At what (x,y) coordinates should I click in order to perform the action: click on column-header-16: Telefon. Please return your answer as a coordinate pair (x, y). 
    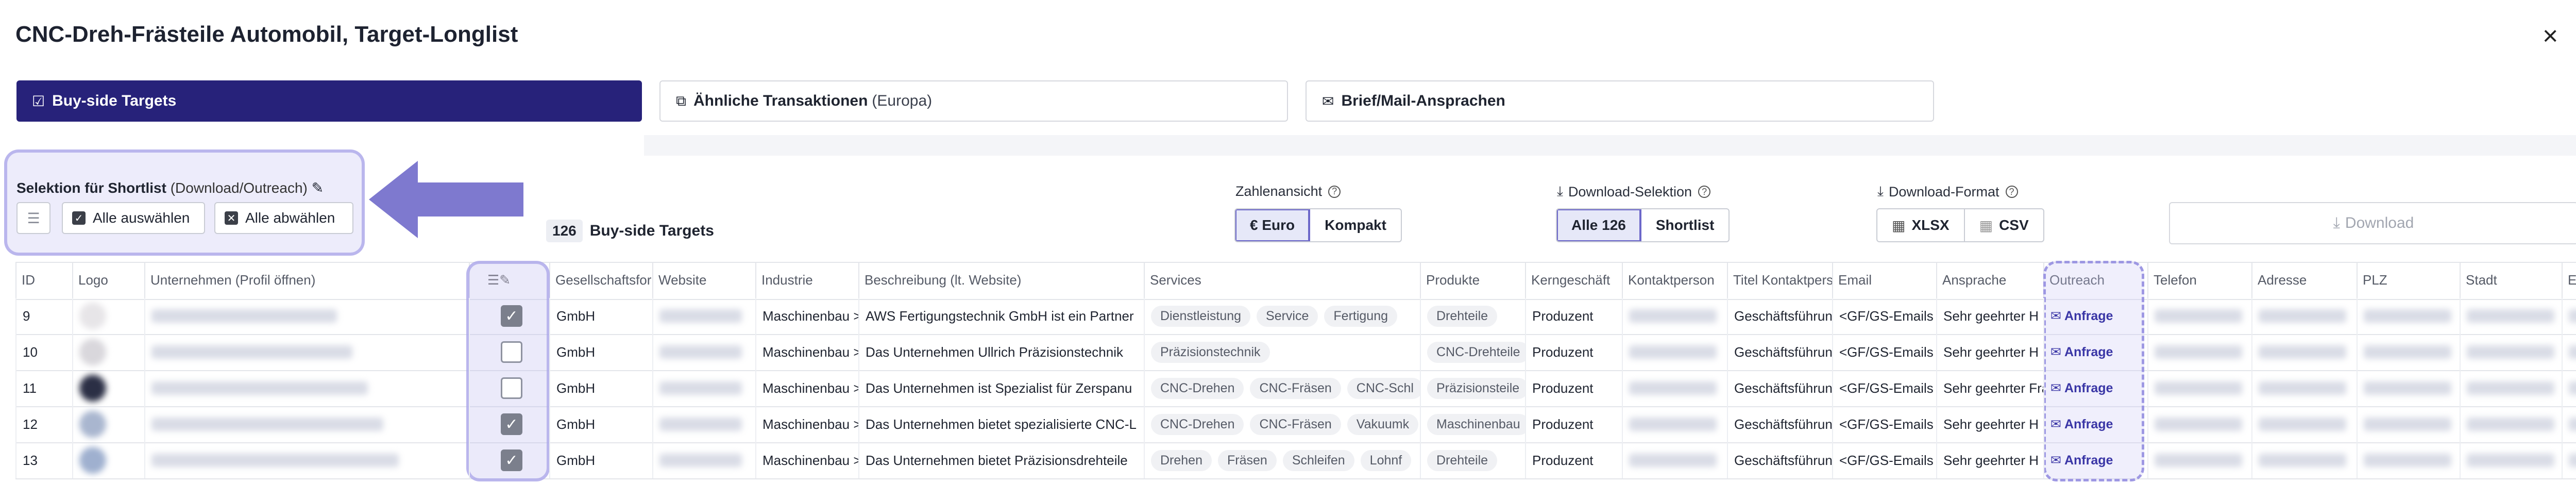
    Looking at the image, I should click on (2199, 280).